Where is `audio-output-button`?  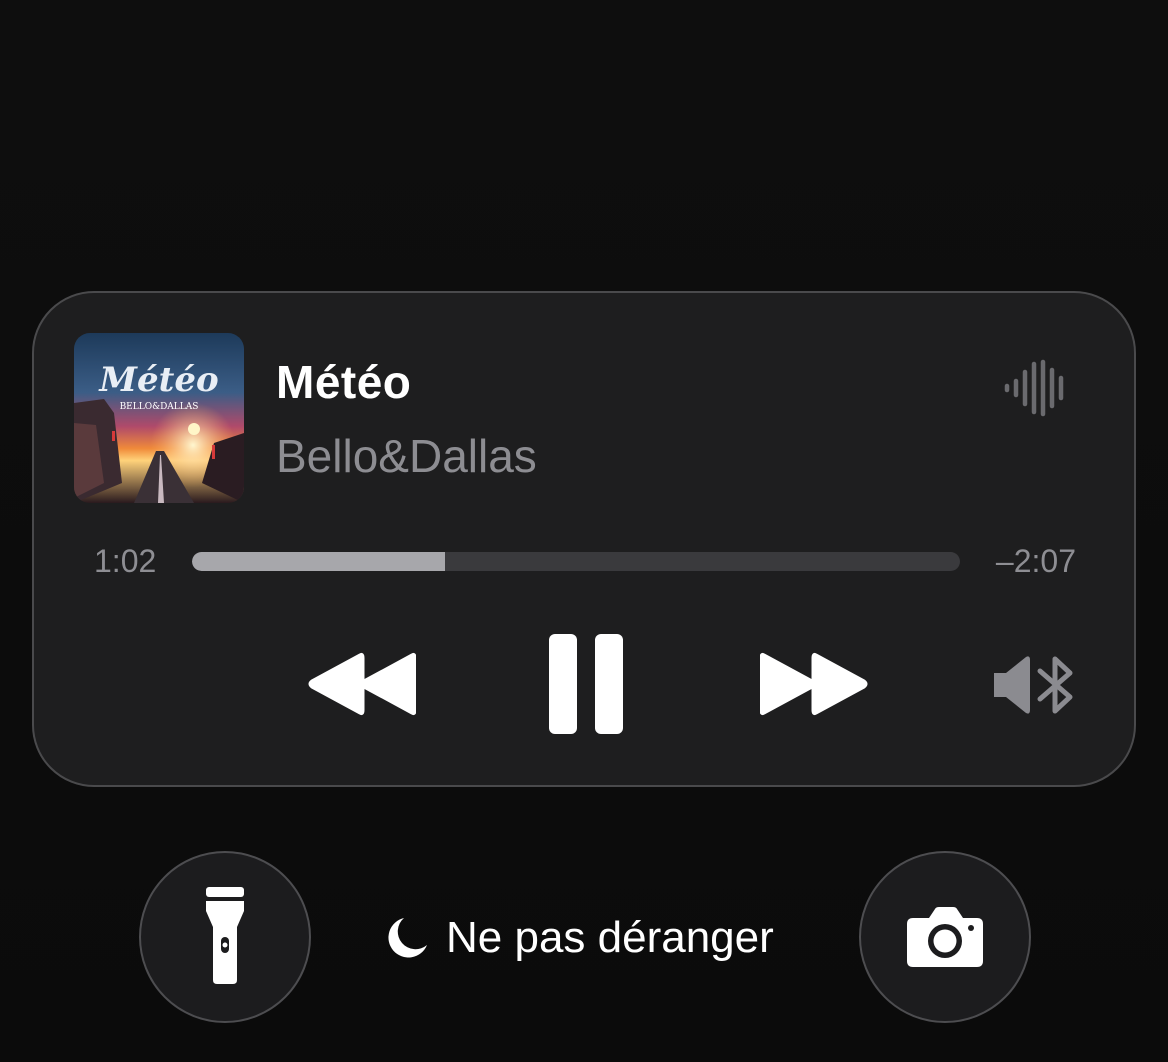
audio-output-button is located at coordinates (1035, 685).